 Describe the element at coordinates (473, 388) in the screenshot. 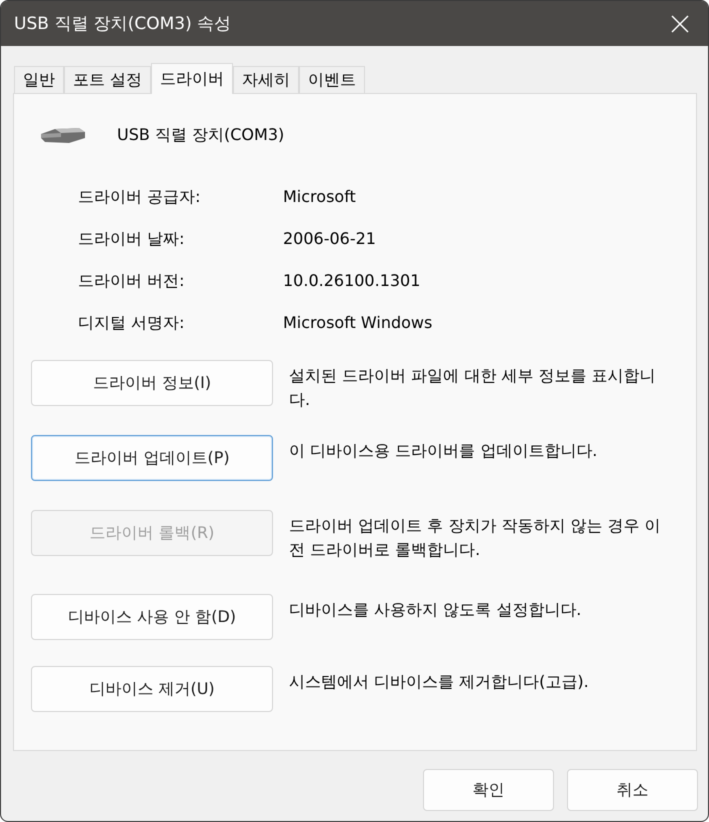

I see `action-description: 설치된 드라이버 파일에 대한 세부 정보를 표시합니다.` at that location.